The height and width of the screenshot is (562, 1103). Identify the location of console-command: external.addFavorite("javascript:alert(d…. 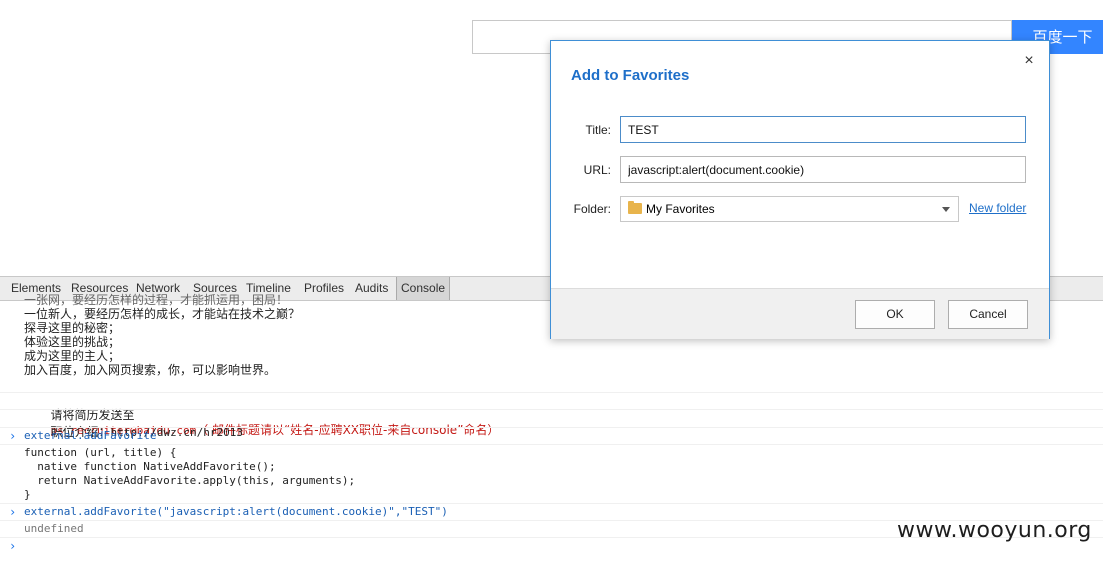
(236, 511).